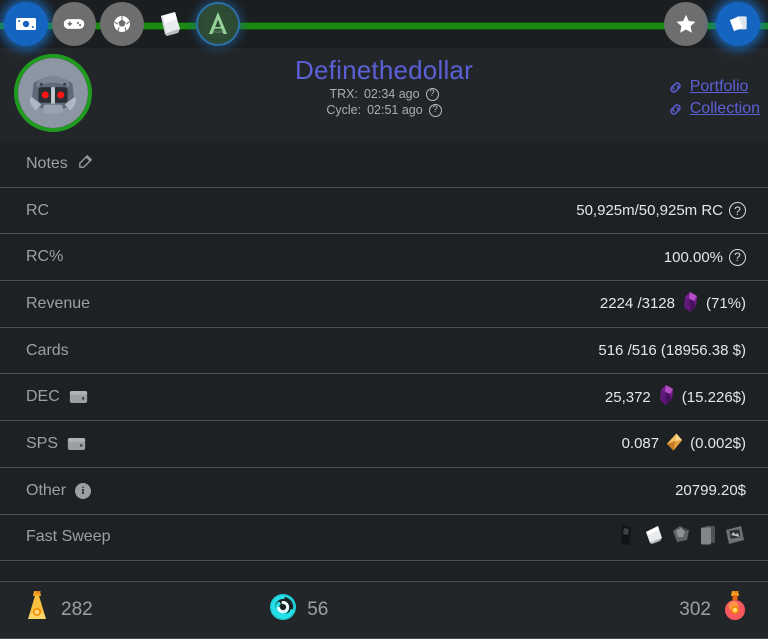 The height and width of the screenshot is (639, 768). What do you see at coordinates (391, 94) in the screenshot?
I see `trx-value: 02:34 ago` at bounding box center [391, 94].